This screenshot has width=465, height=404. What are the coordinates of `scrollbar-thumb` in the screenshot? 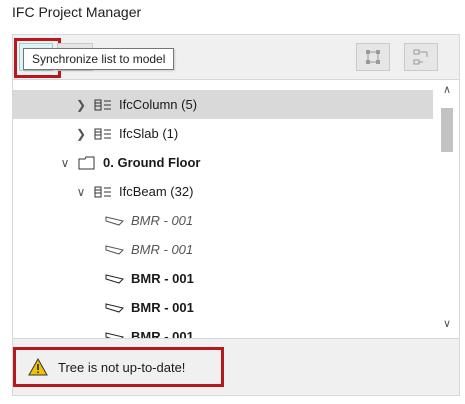 It's located at (447, 130).